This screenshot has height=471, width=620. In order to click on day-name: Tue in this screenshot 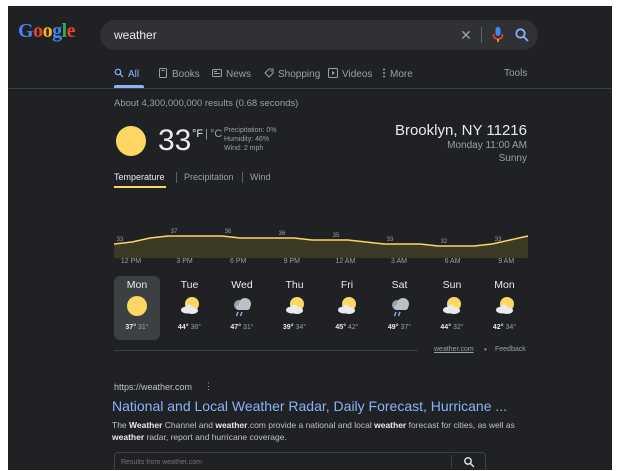, I will do `click(189, 285)`.